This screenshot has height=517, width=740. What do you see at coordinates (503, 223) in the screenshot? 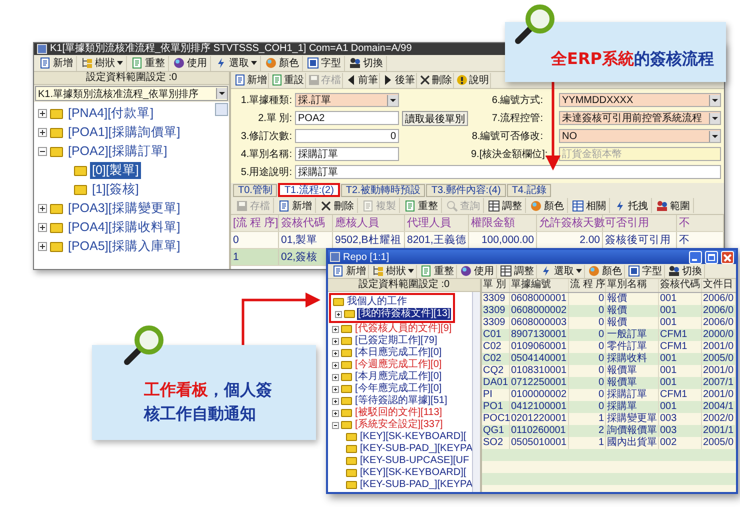
I see `column-header: 權限金額` at bounding box center [503, 223].